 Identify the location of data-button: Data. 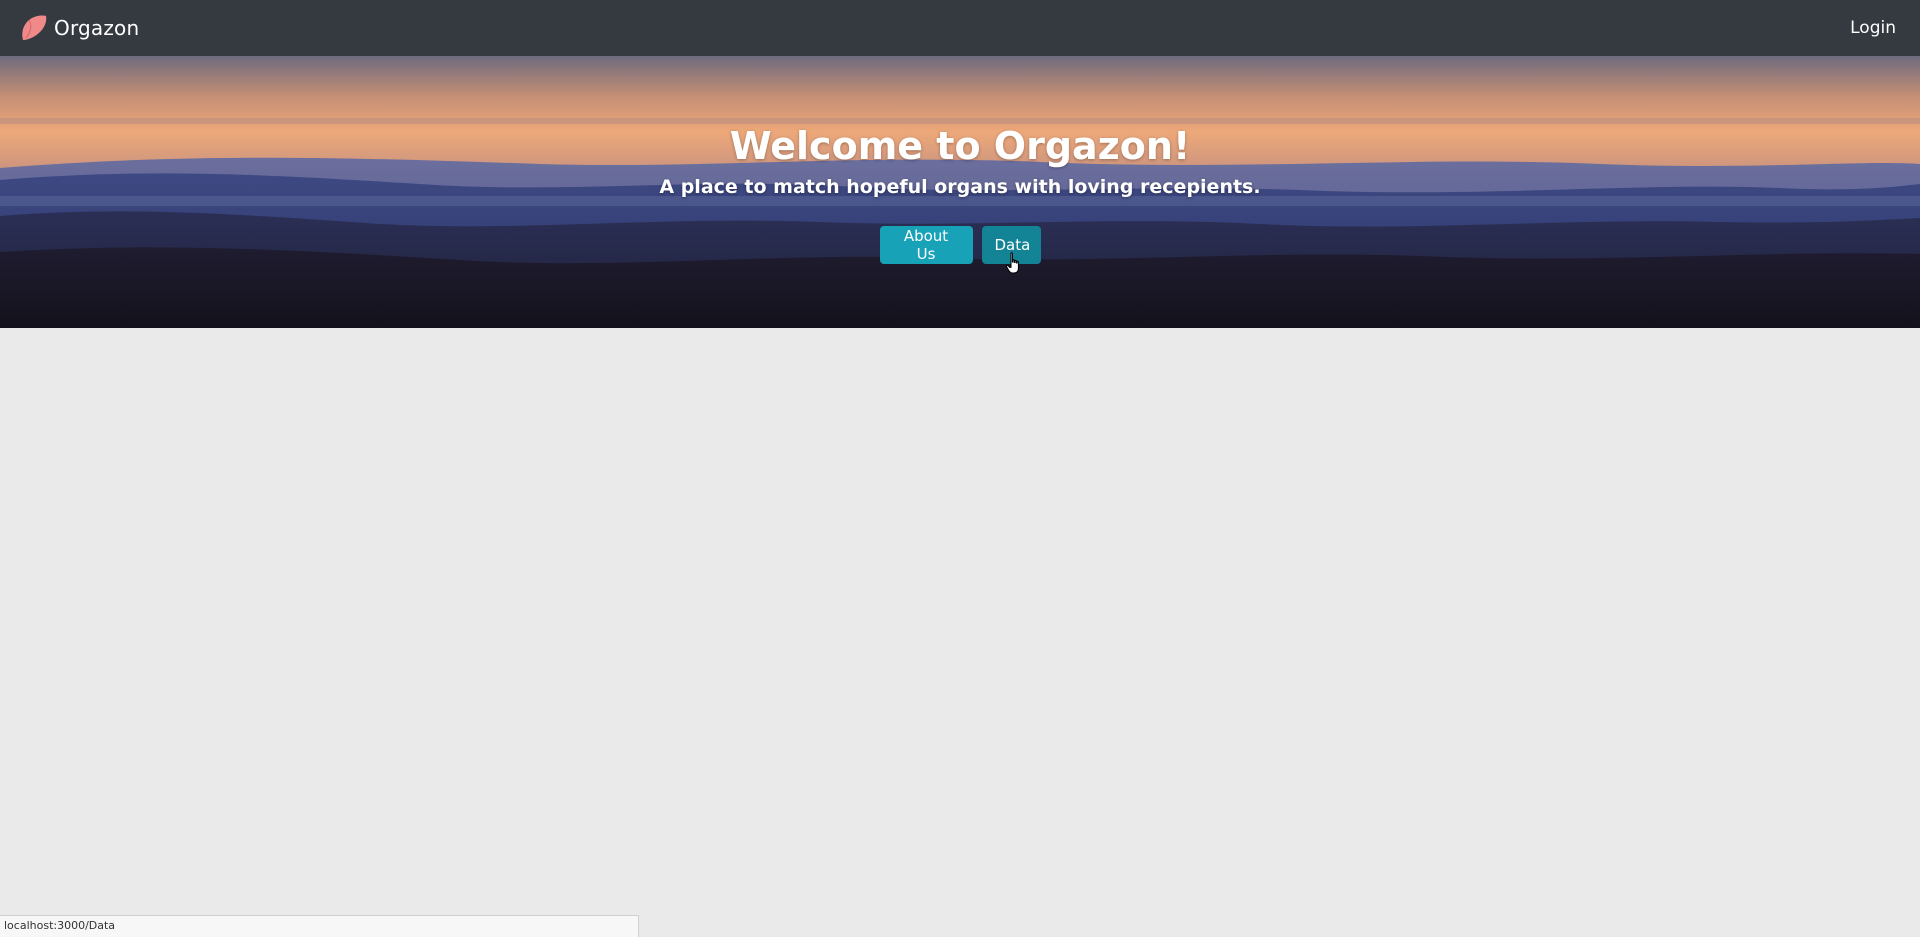
(1011, 245).